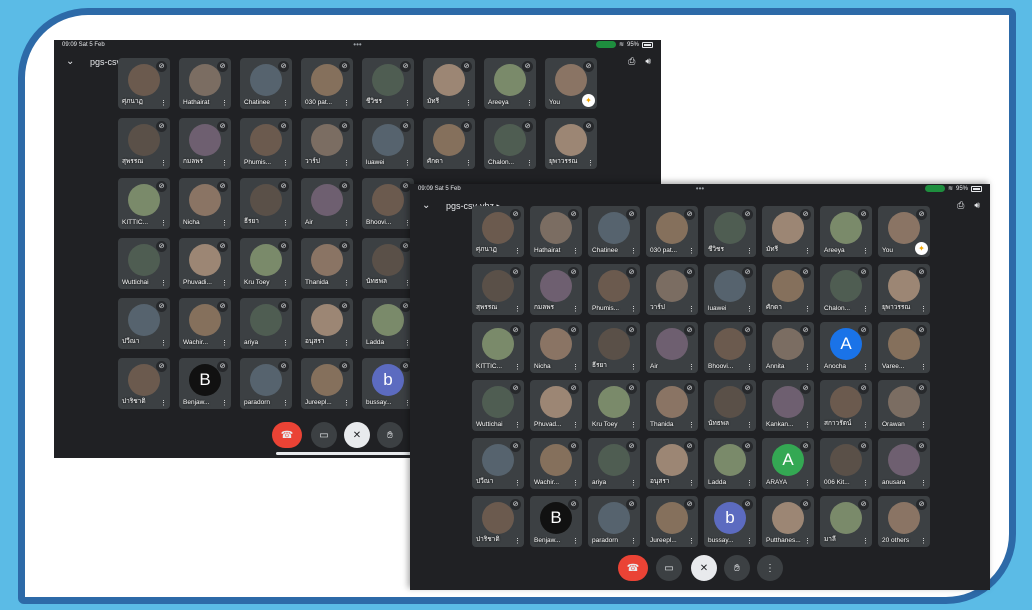 Image resolution: width=1032 pixels, height=610 pixels. Describe the element at coordinates (498, 405) in the screenshot. I see `participant-tile: ⊘ Wuttichai ⋮` at that location.